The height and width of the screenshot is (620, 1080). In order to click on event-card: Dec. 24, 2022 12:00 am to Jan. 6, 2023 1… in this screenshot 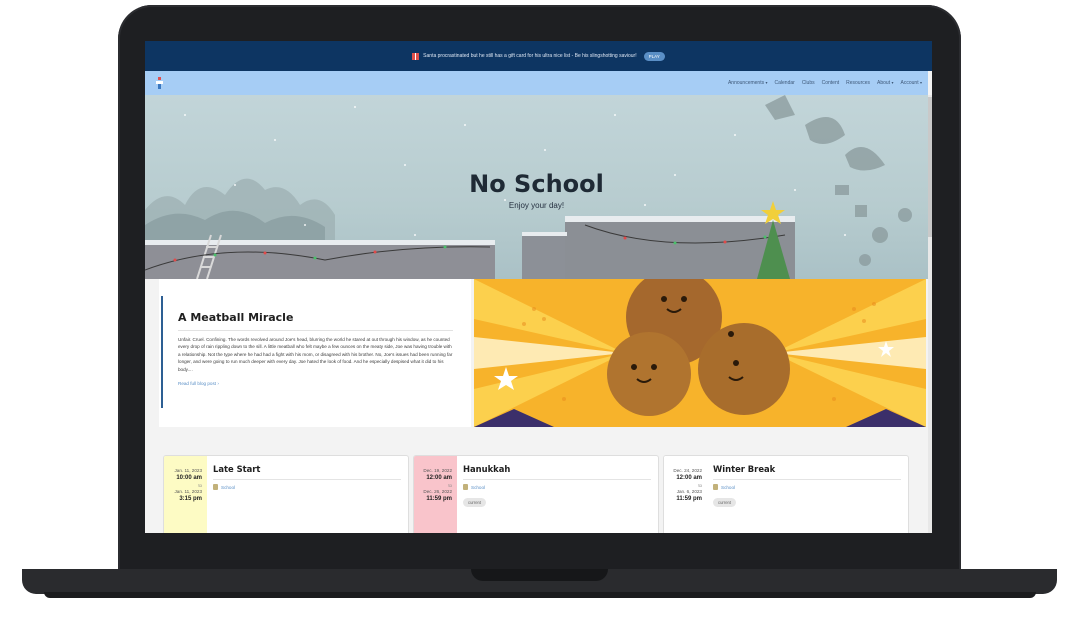, I will do `click(786, 494)`.